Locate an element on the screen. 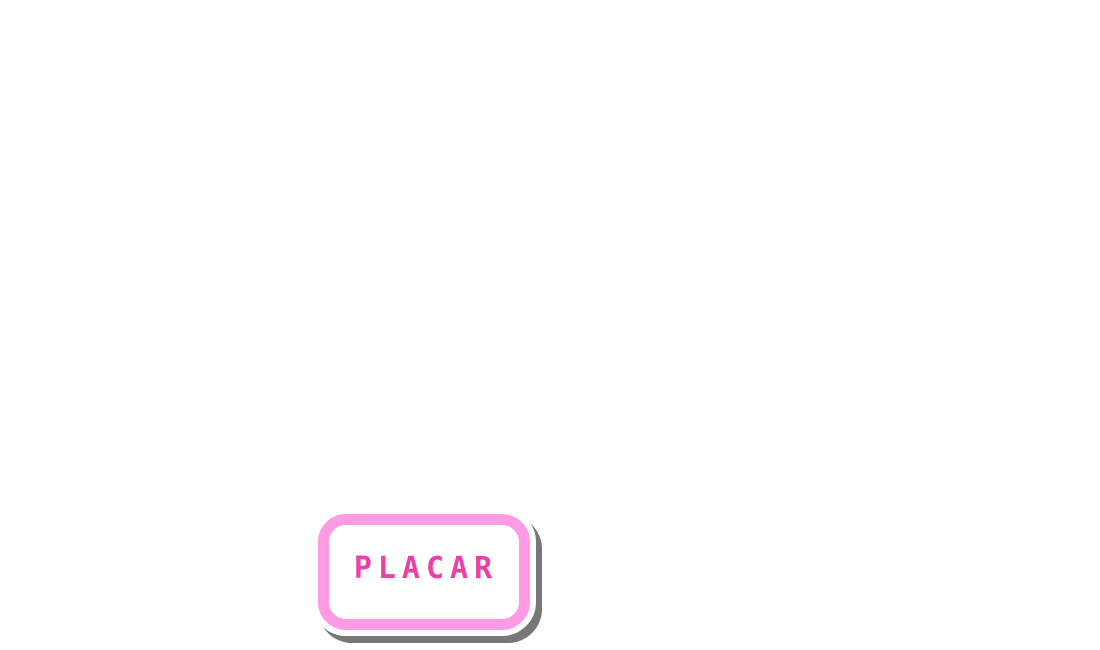 The width and height of the screenshot is (1100, 650). placar-button-frame: PLACAR is located at coordinates (424, 572).